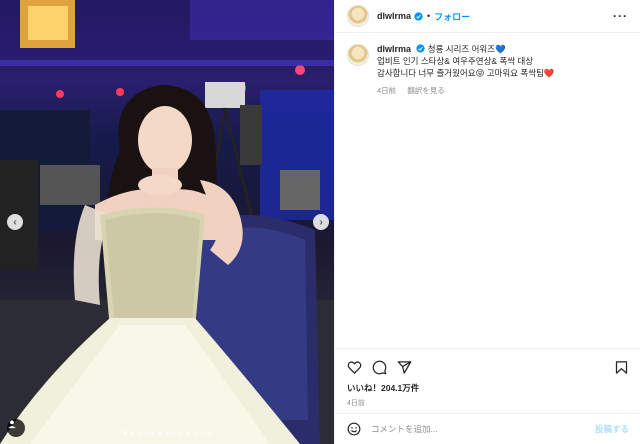  Describe the element at coordinates (621, 367) in the screenshot. I see `bookmark-icon` at that location.